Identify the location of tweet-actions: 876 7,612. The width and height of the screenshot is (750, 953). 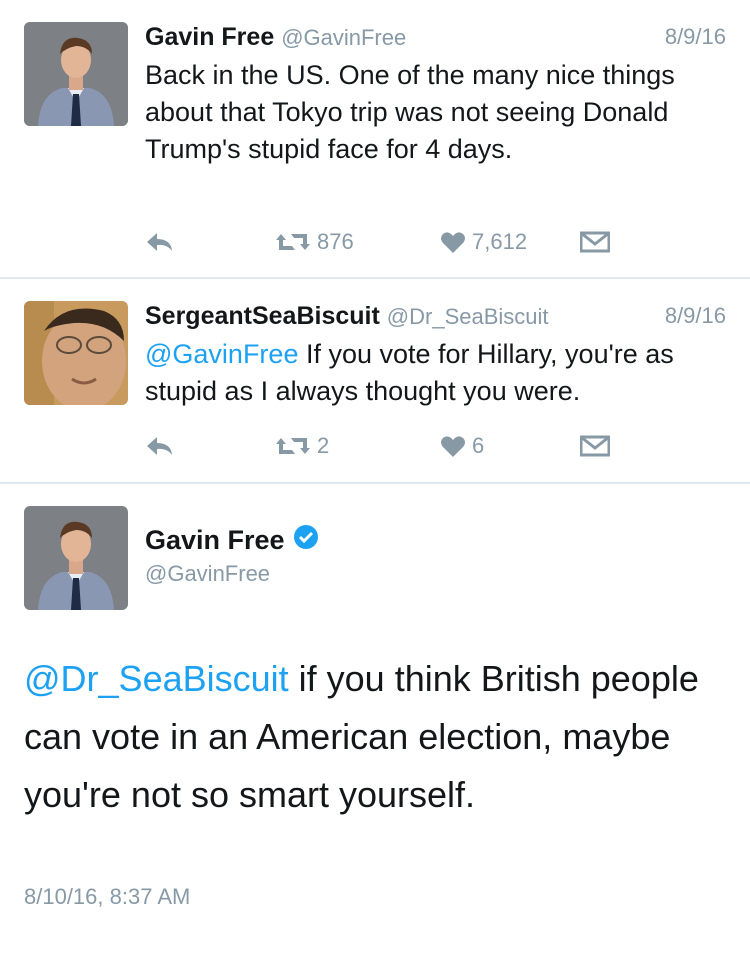
(380, 242).